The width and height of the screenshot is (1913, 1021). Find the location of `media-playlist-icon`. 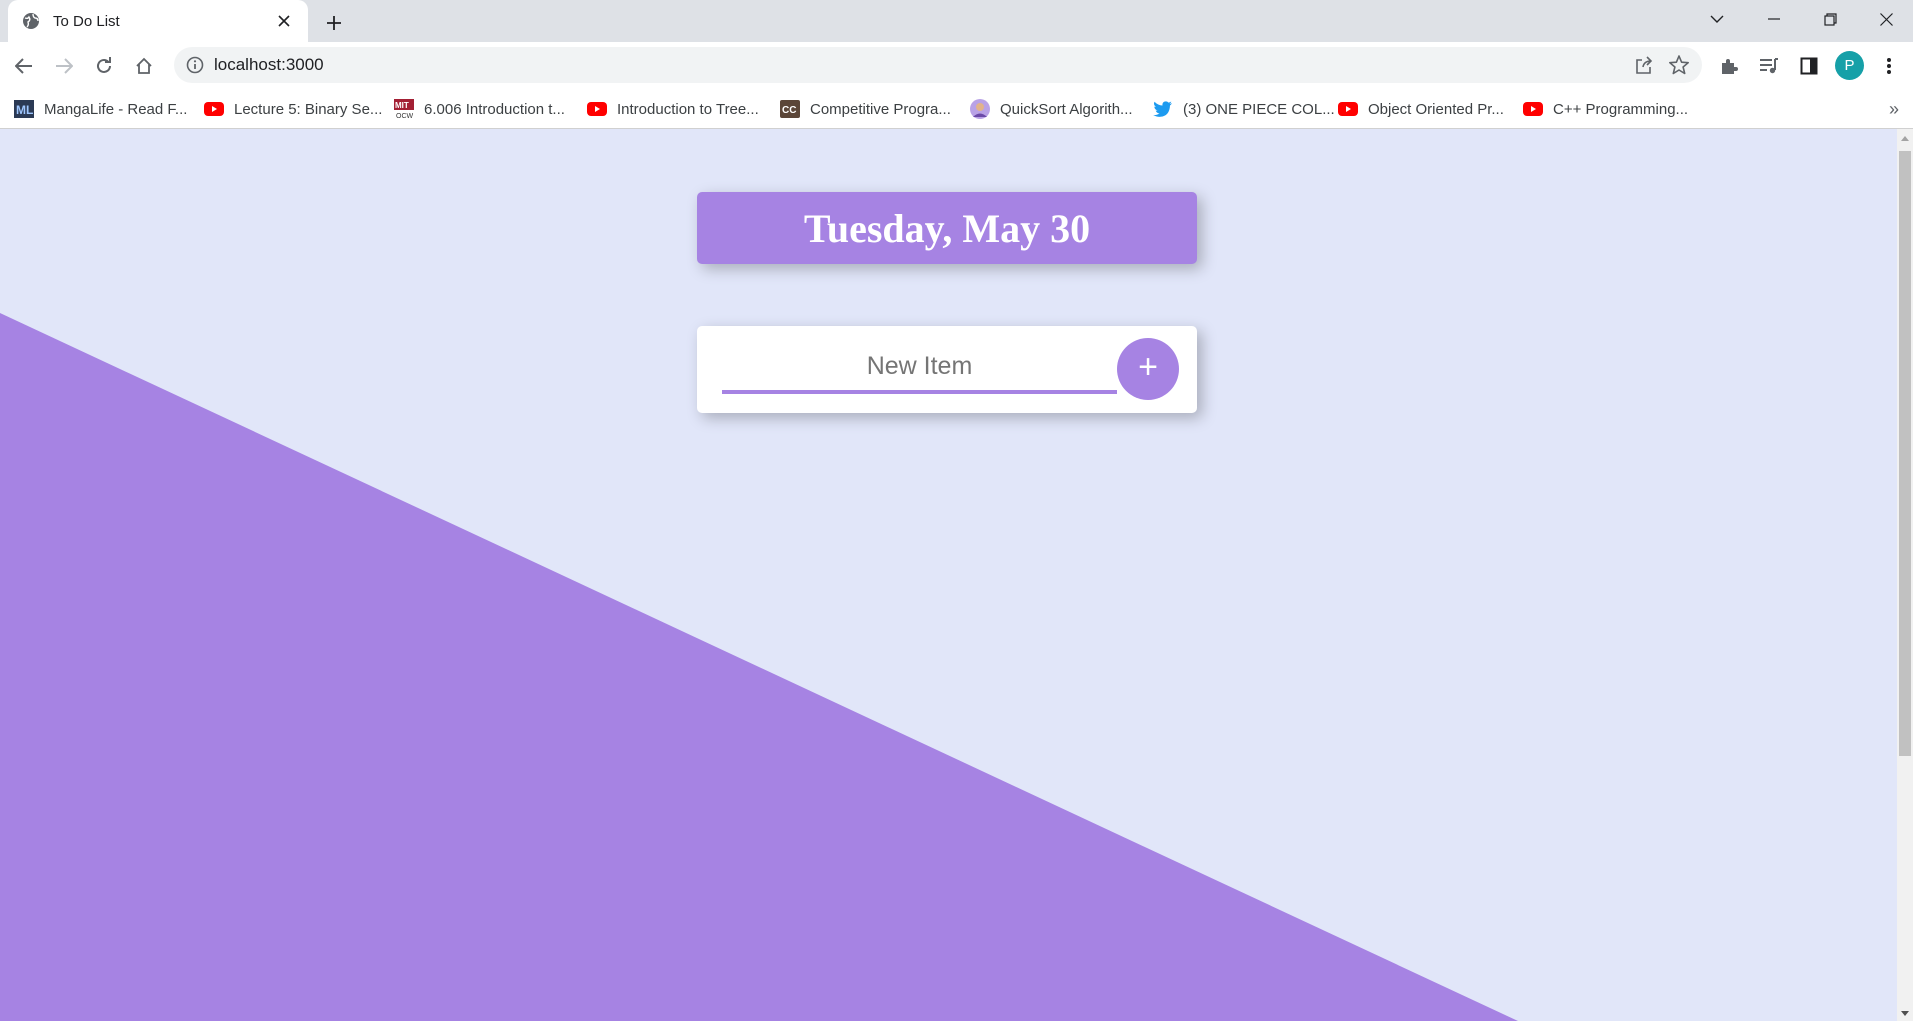

media-playlist-icon is located at coordinates (1769, 66).